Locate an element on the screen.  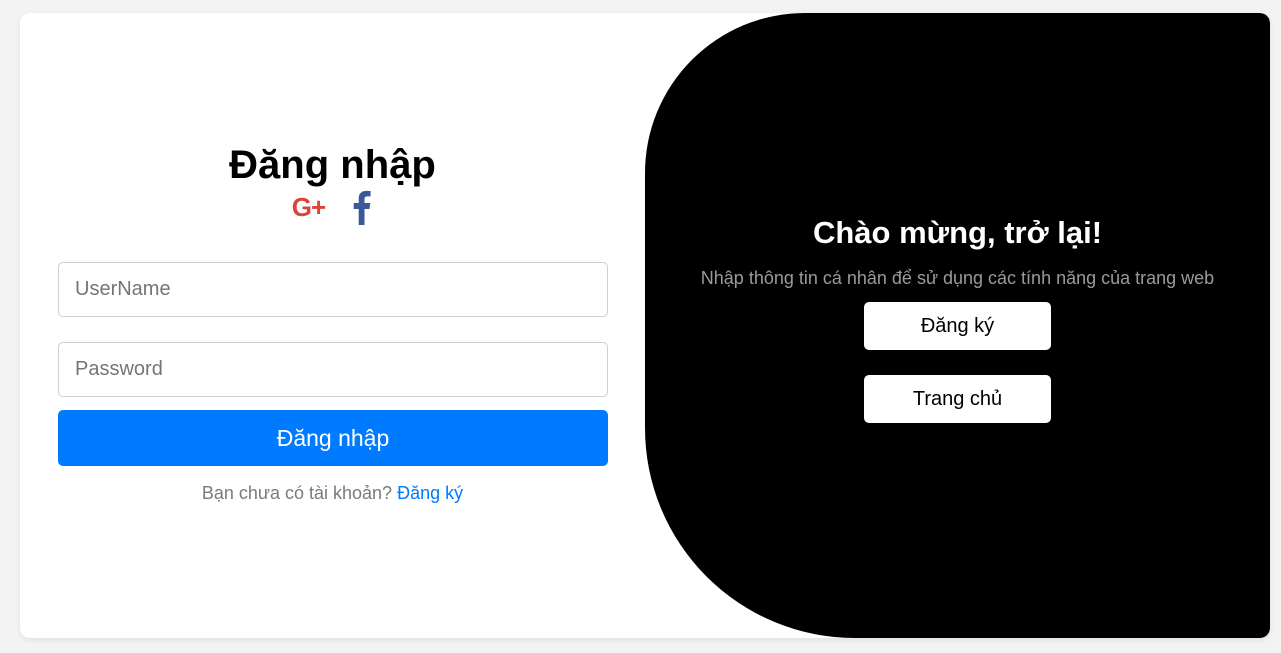
signup-prompt-text: Bạn chưa có tài khoản? is located at coordinates (297, 493).